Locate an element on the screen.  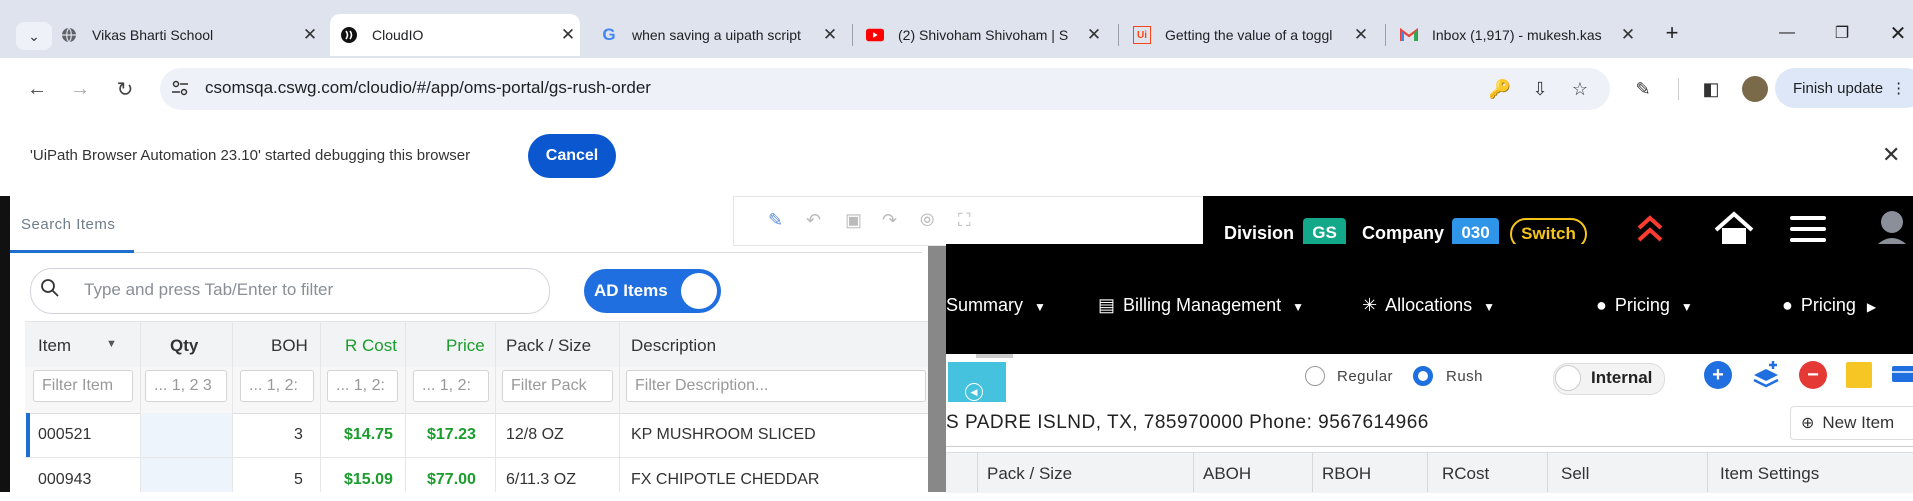
filter-pack-input: Filter Pack is located at coordinates (557, 386).